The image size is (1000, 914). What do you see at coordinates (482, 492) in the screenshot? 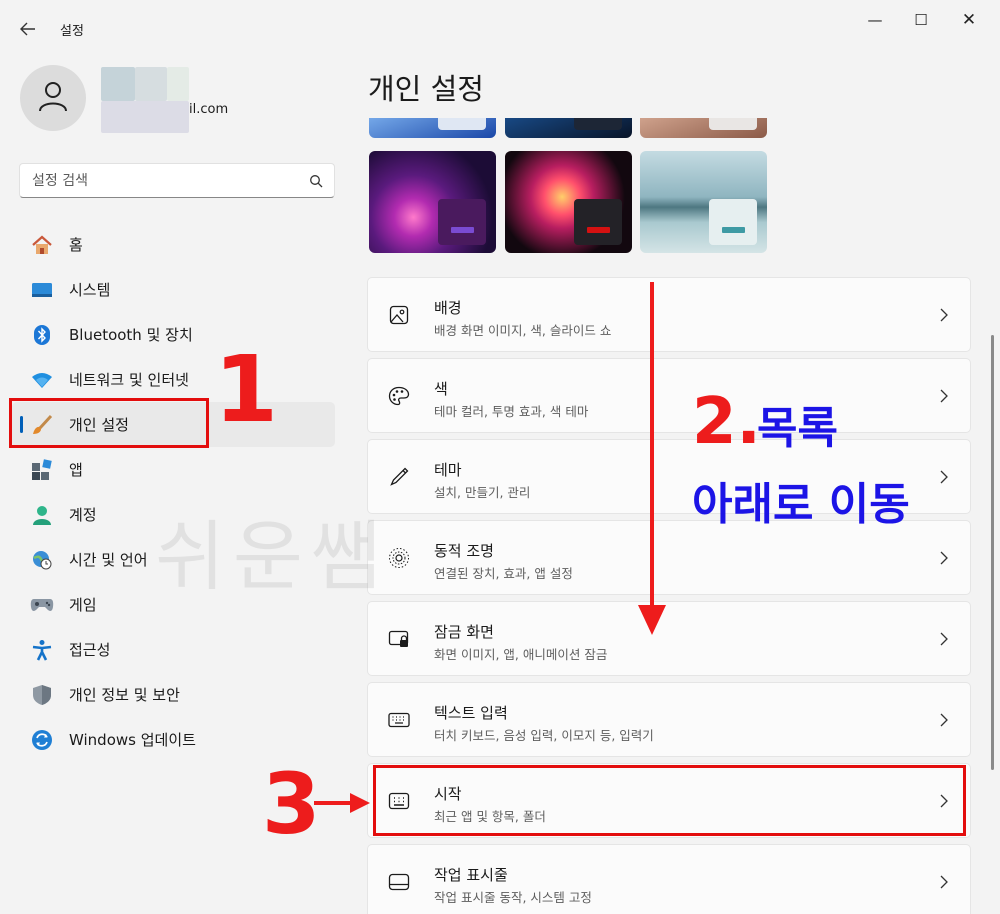
I see `card-subtitle: 설치, 만들기, 관리` at bounding box center [482, 492].